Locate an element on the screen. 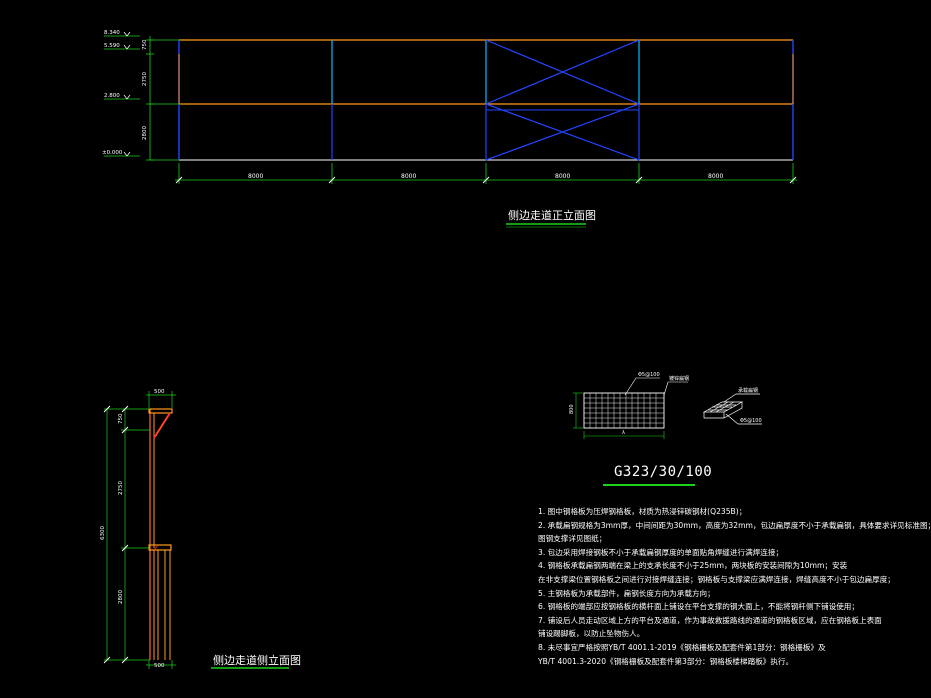  side-bottom-width: 500 is located at coordinates (159, 666).